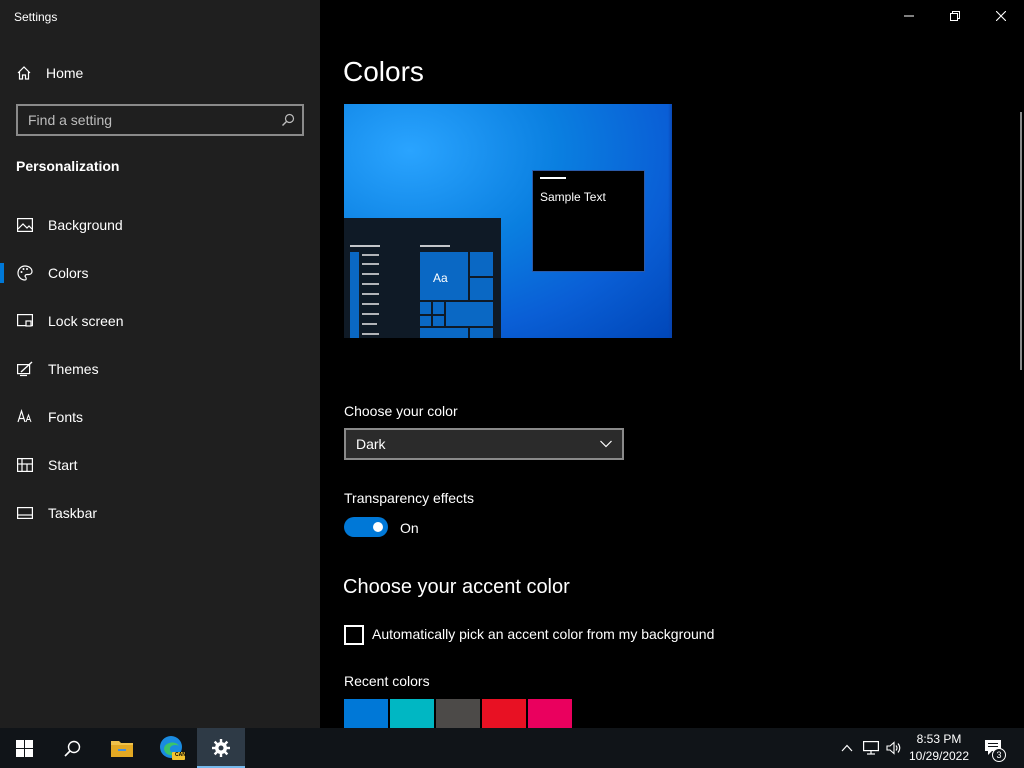 The width and height of the screenshot is (1024, 768). I want to click on clock-time: 8:53 PM, so click(939, 739).